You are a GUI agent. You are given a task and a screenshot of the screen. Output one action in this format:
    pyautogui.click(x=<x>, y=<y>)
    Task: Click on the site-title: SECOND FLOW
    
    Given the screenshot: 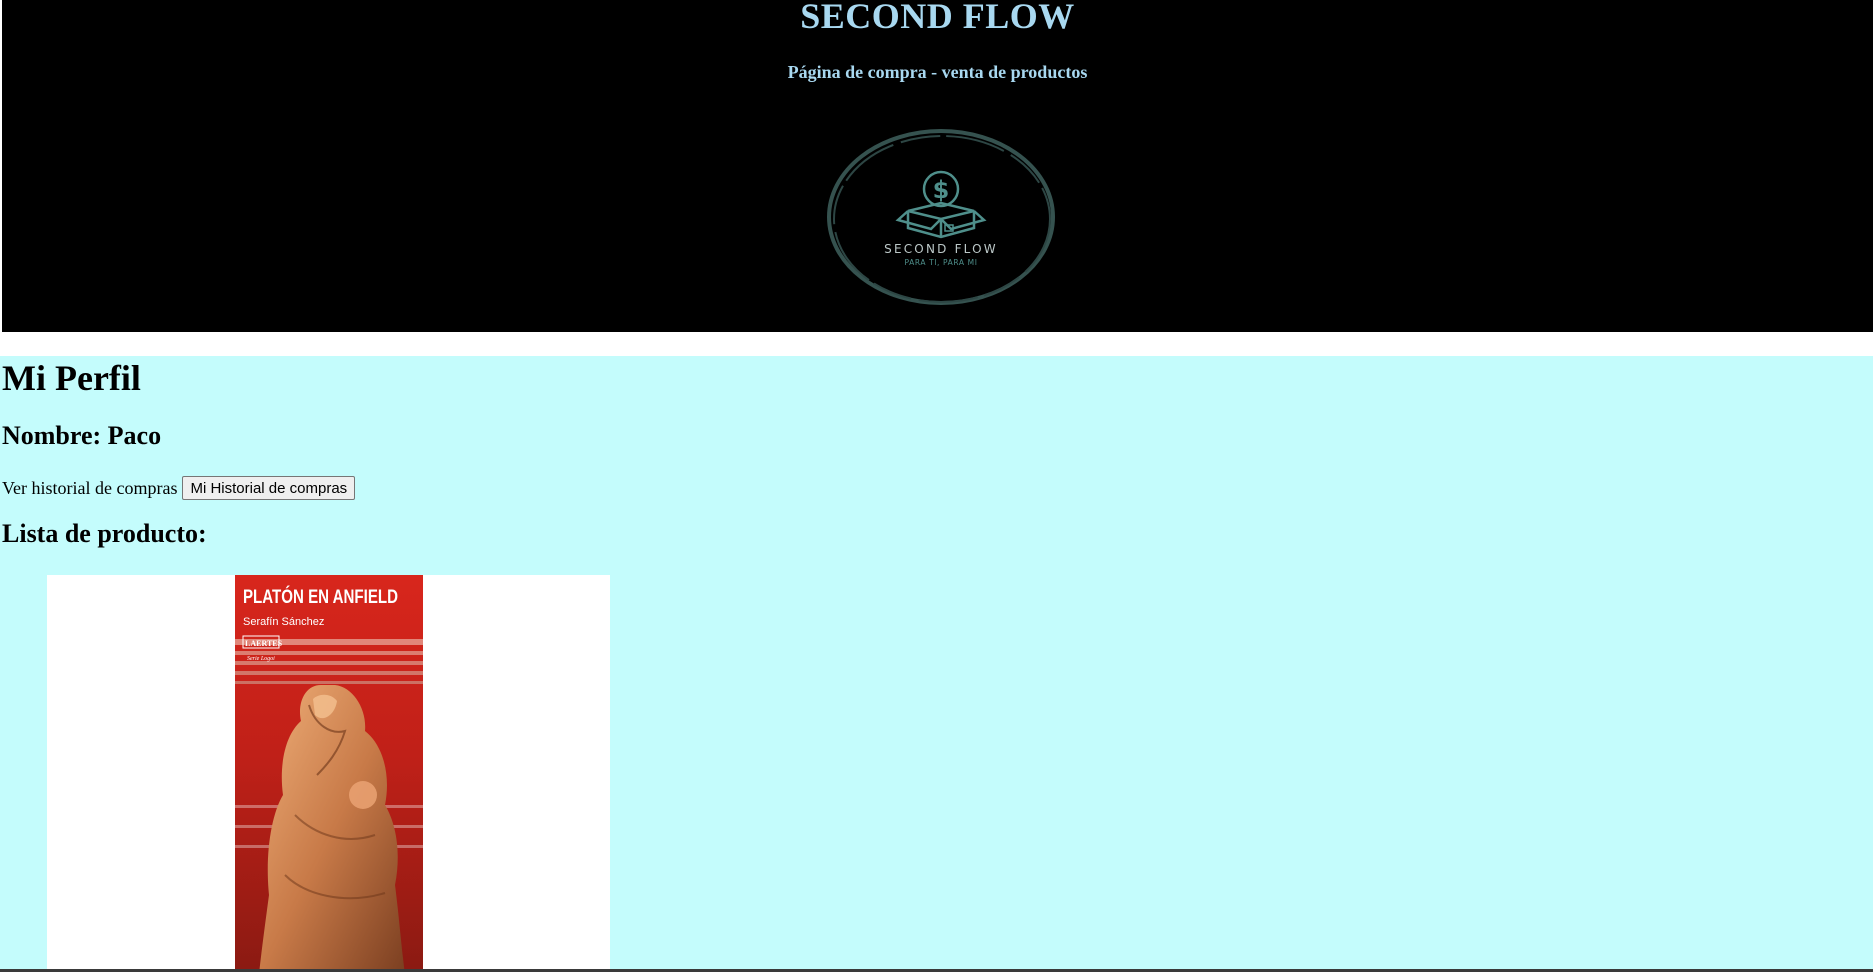 What is the action you would take?
    pyautogui.click(x=937, y=18)
    